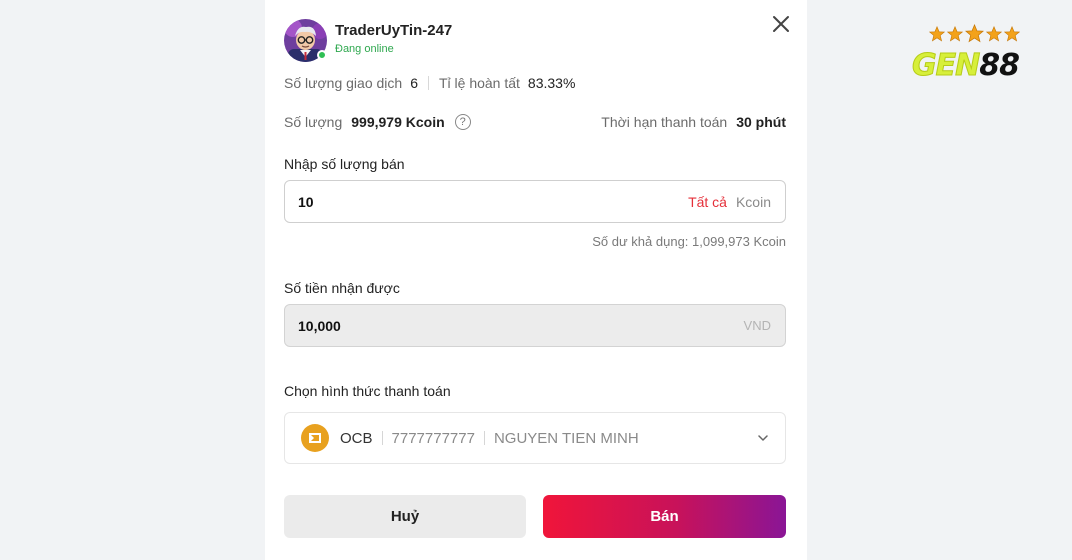  What do you see at coordinates (364, 49) in the screenshot?
I see `online-status: Đang online` at bounding box center [364, 49].